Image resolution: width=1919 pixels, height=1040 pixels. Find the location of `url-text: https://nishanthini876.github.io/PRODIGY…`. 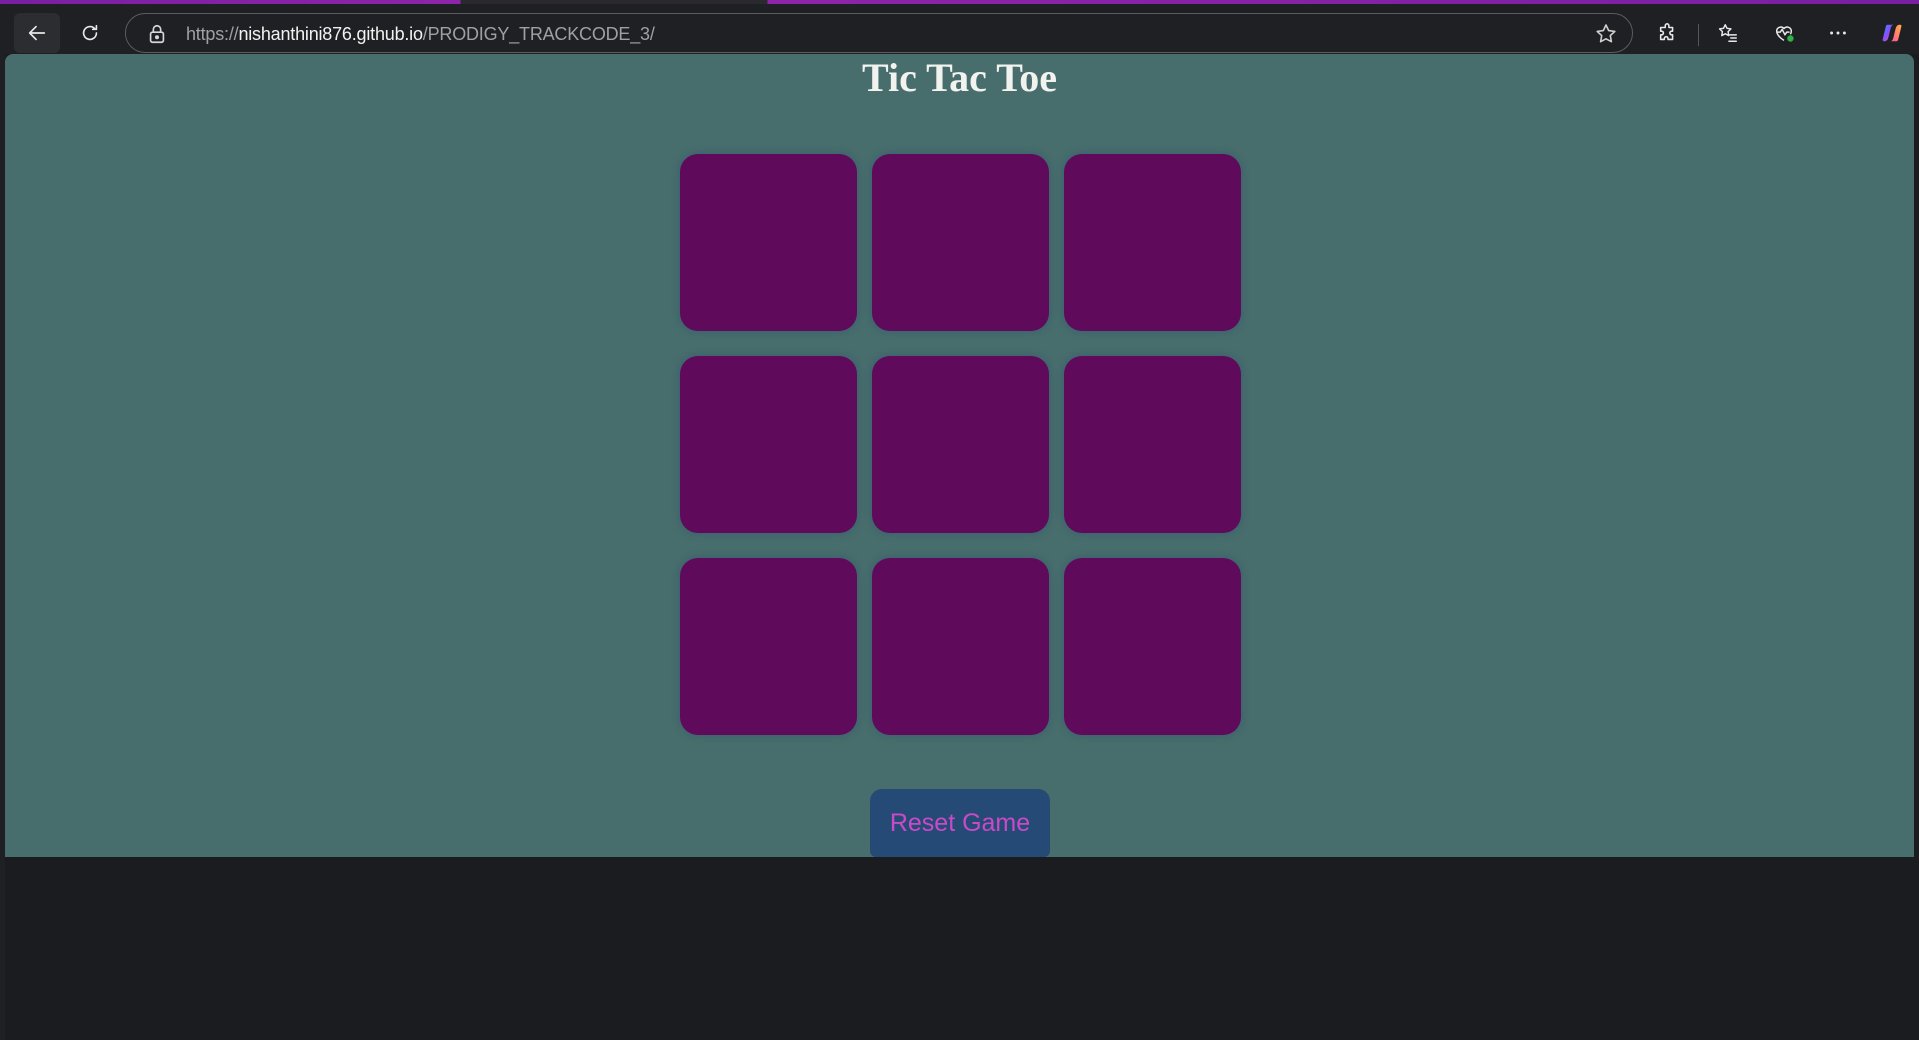

url-text: https://nishanthini876.github.io/PRODIGY… is located at coordinates (420, 34).